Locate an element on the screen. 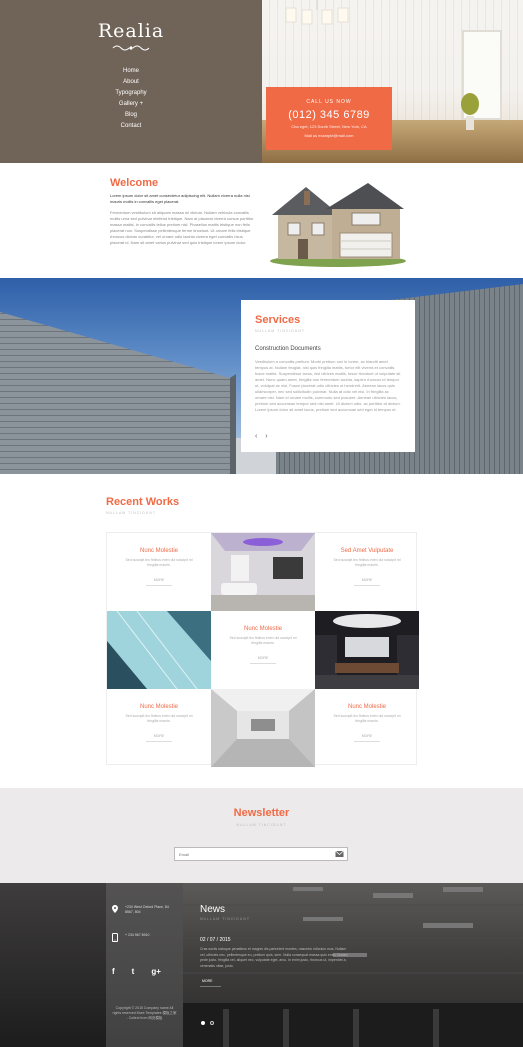 This screenshot has width=523, height=1047. email-input is located at coordinates (254, 854).